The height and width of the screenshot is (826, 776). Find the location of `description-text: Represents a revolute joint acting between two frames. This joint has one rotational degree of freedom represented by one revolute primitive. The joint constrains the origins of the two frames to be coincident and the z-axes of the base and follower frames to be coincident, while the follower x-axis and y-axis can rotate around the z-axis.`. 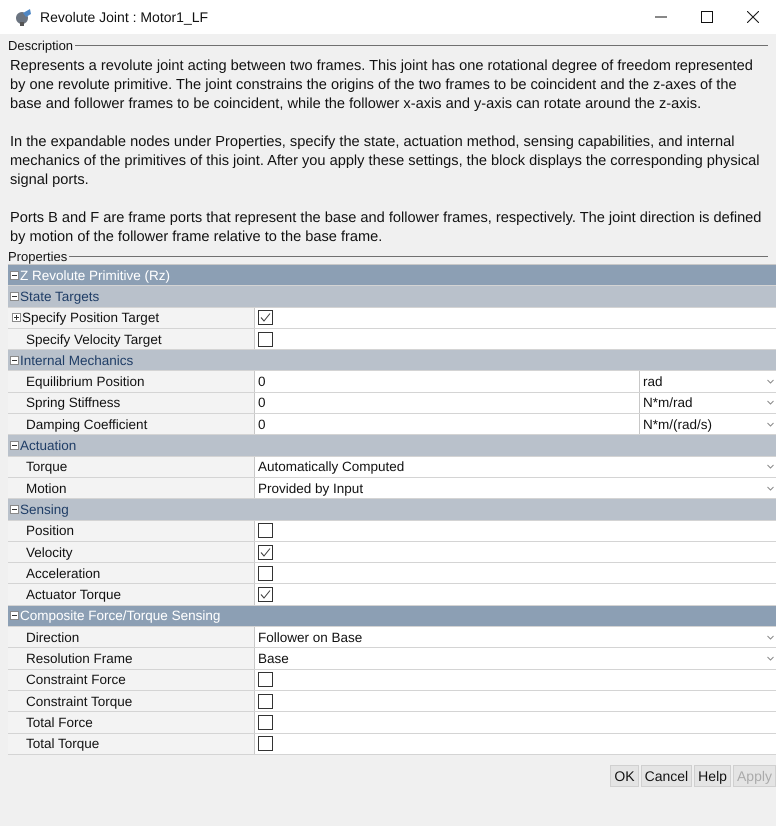

description-text: Represents a revolute joint acting between two frames. This joint has one rotational degree of freedom represented by one revolute primitive. The joint constrains the origins of the two frames to be coincident and the z-axes of the base and follower frames to be coincident, while the follower x-axis and y-axis can rotate around the z-axis. is located at coordinates (382, 85).